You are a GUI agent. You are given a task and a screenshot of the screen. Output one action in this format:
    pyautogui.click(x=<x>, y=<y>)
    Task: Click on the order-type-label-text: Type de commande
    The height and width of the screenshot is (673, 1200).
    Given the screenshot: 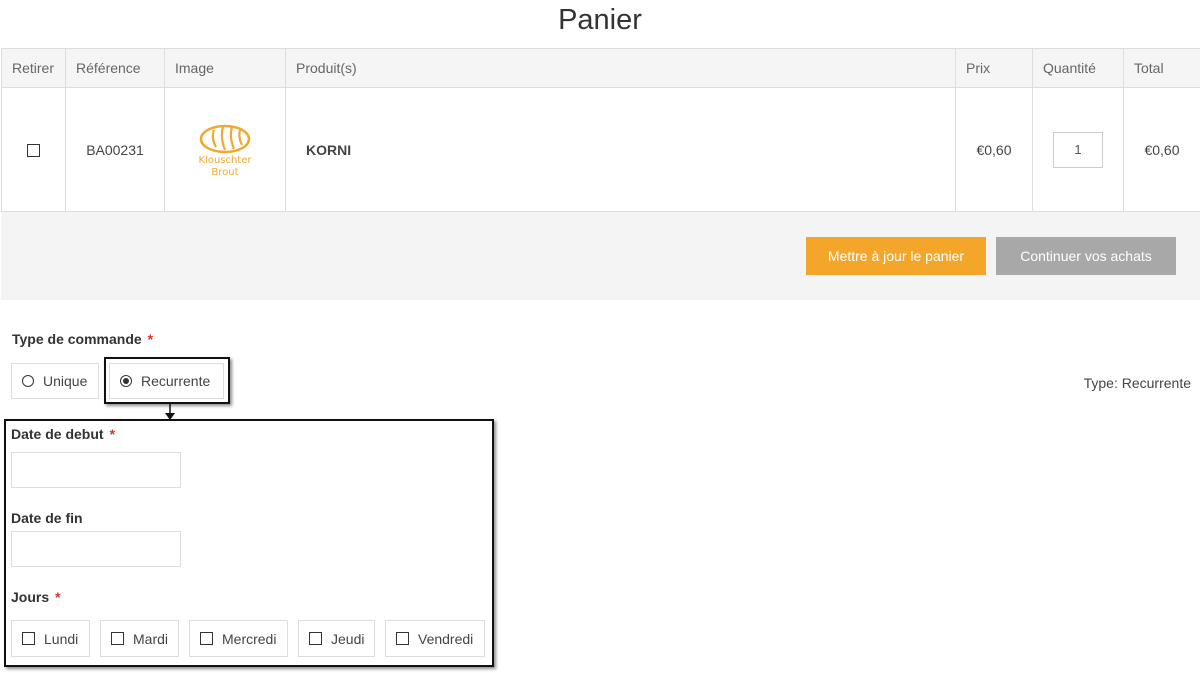 What is the action you would take?
    pyautogui.click(x=77, y=339)
    